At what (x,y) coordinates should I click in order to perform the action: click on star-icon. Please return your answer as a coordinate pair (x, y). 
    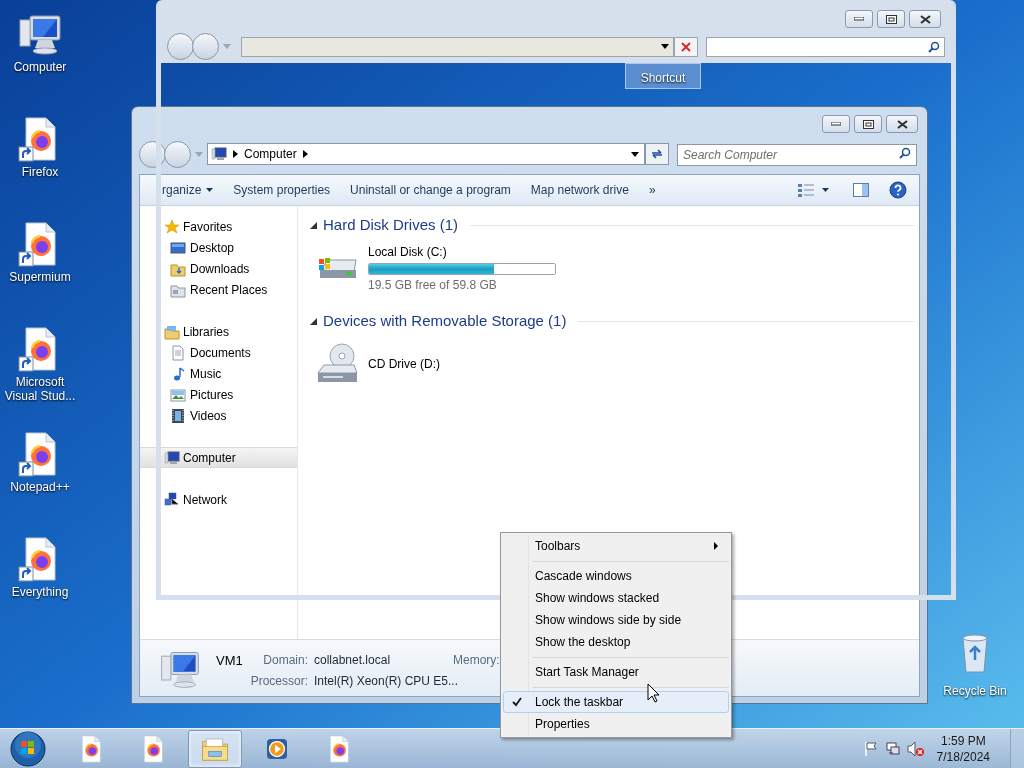
    Looking at the image, I should click on (172, 226).